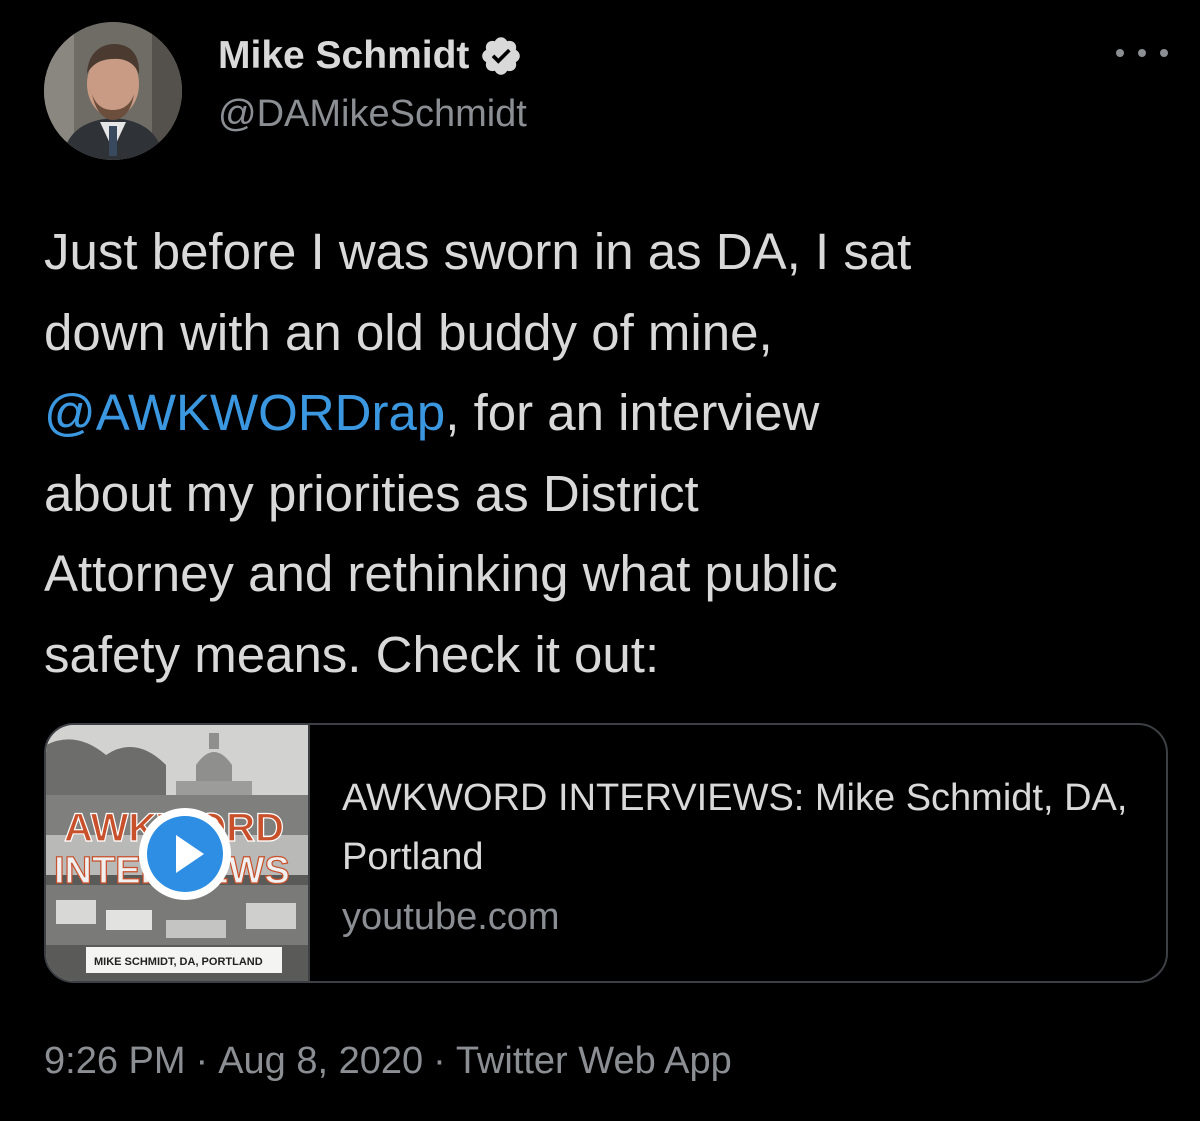 This screenshot has width=1200, height=1121. Describe the element at coordinates (478, 251) in the screenshot. I see `tweet-line: Just before I was sworn in as DA, I sat` at that location.